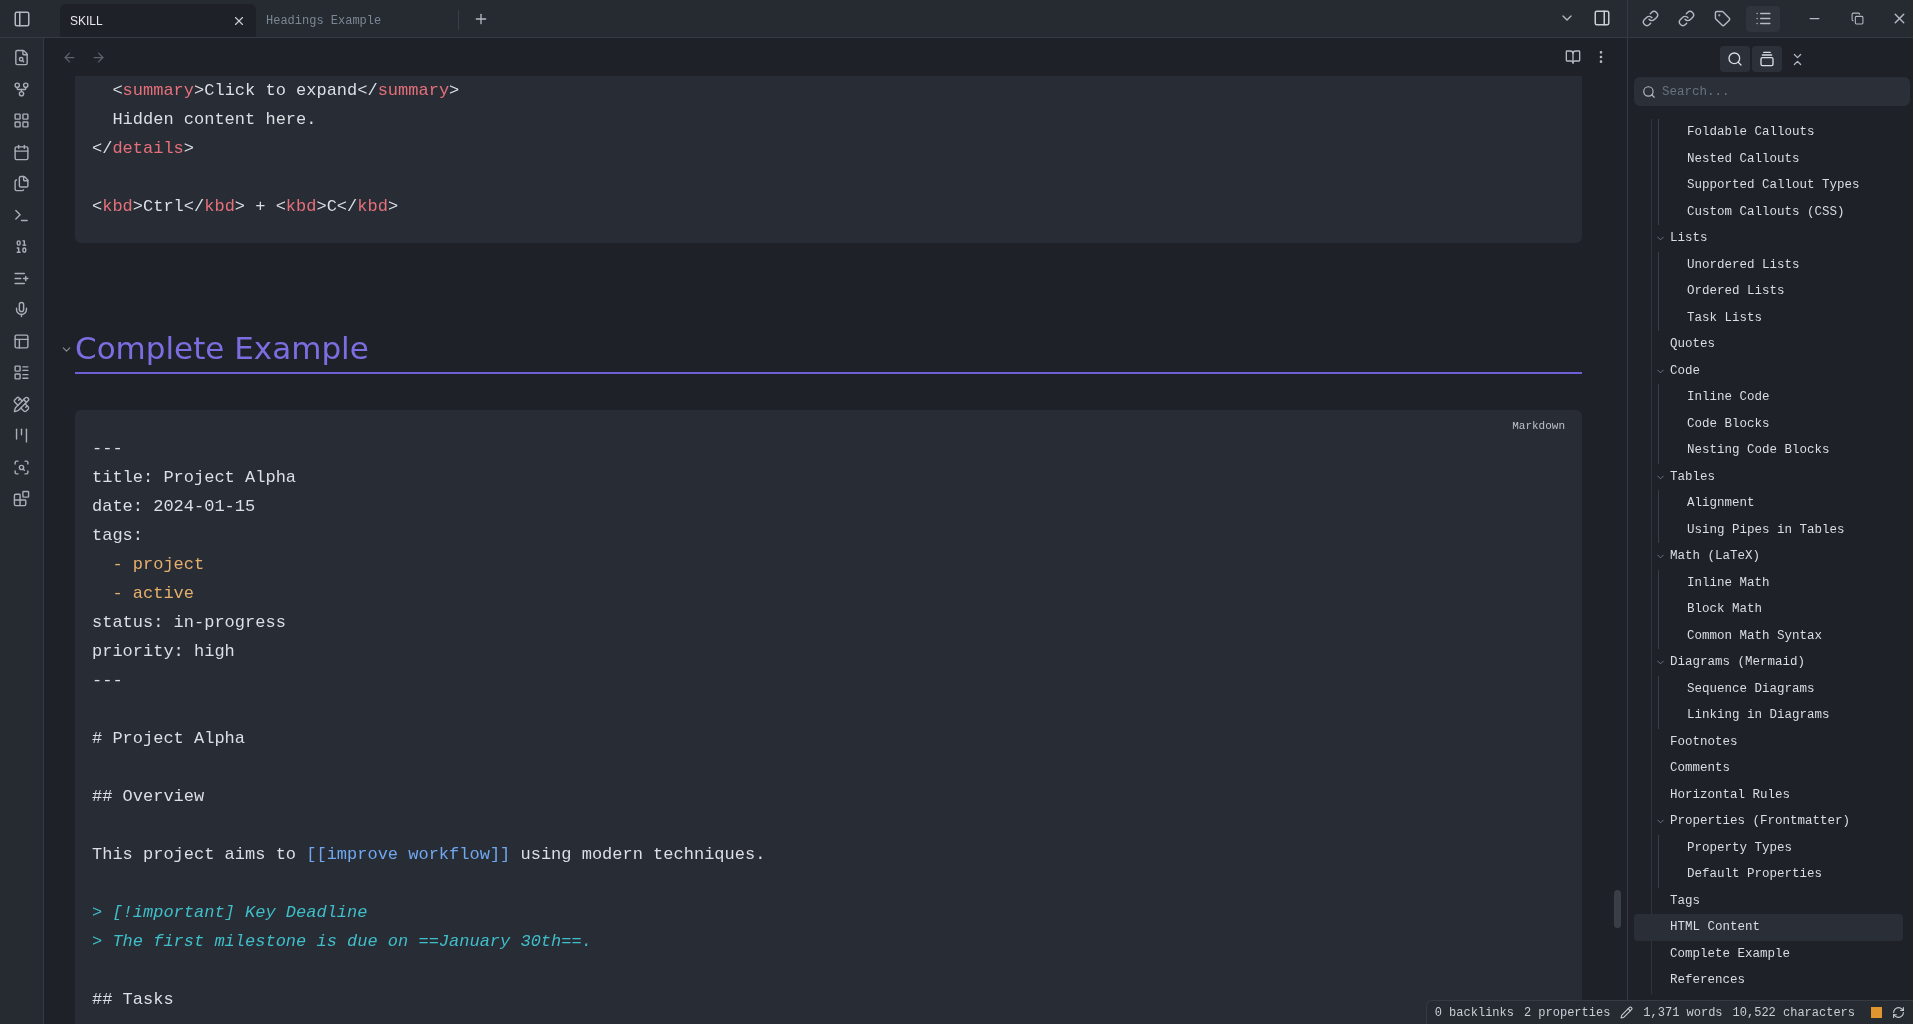 The image size is (1913, 1024). What do you see at coordinates (1768, 874) in the screenshot?
I see `outline-item: Default Properties` at bounding box center [1768, 874].